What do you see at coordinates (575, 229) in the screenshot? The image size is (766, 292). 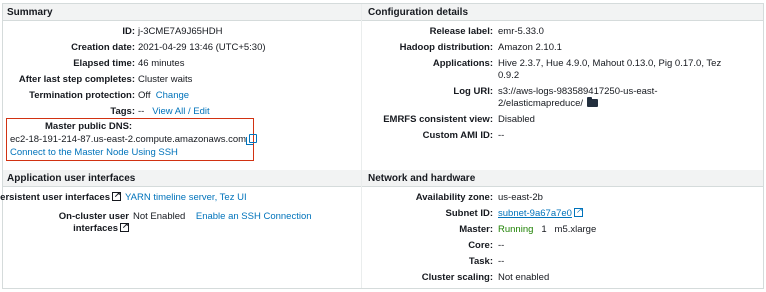 I see `master-instance-type: m5.xlarge` at bounding box center [575, 229].